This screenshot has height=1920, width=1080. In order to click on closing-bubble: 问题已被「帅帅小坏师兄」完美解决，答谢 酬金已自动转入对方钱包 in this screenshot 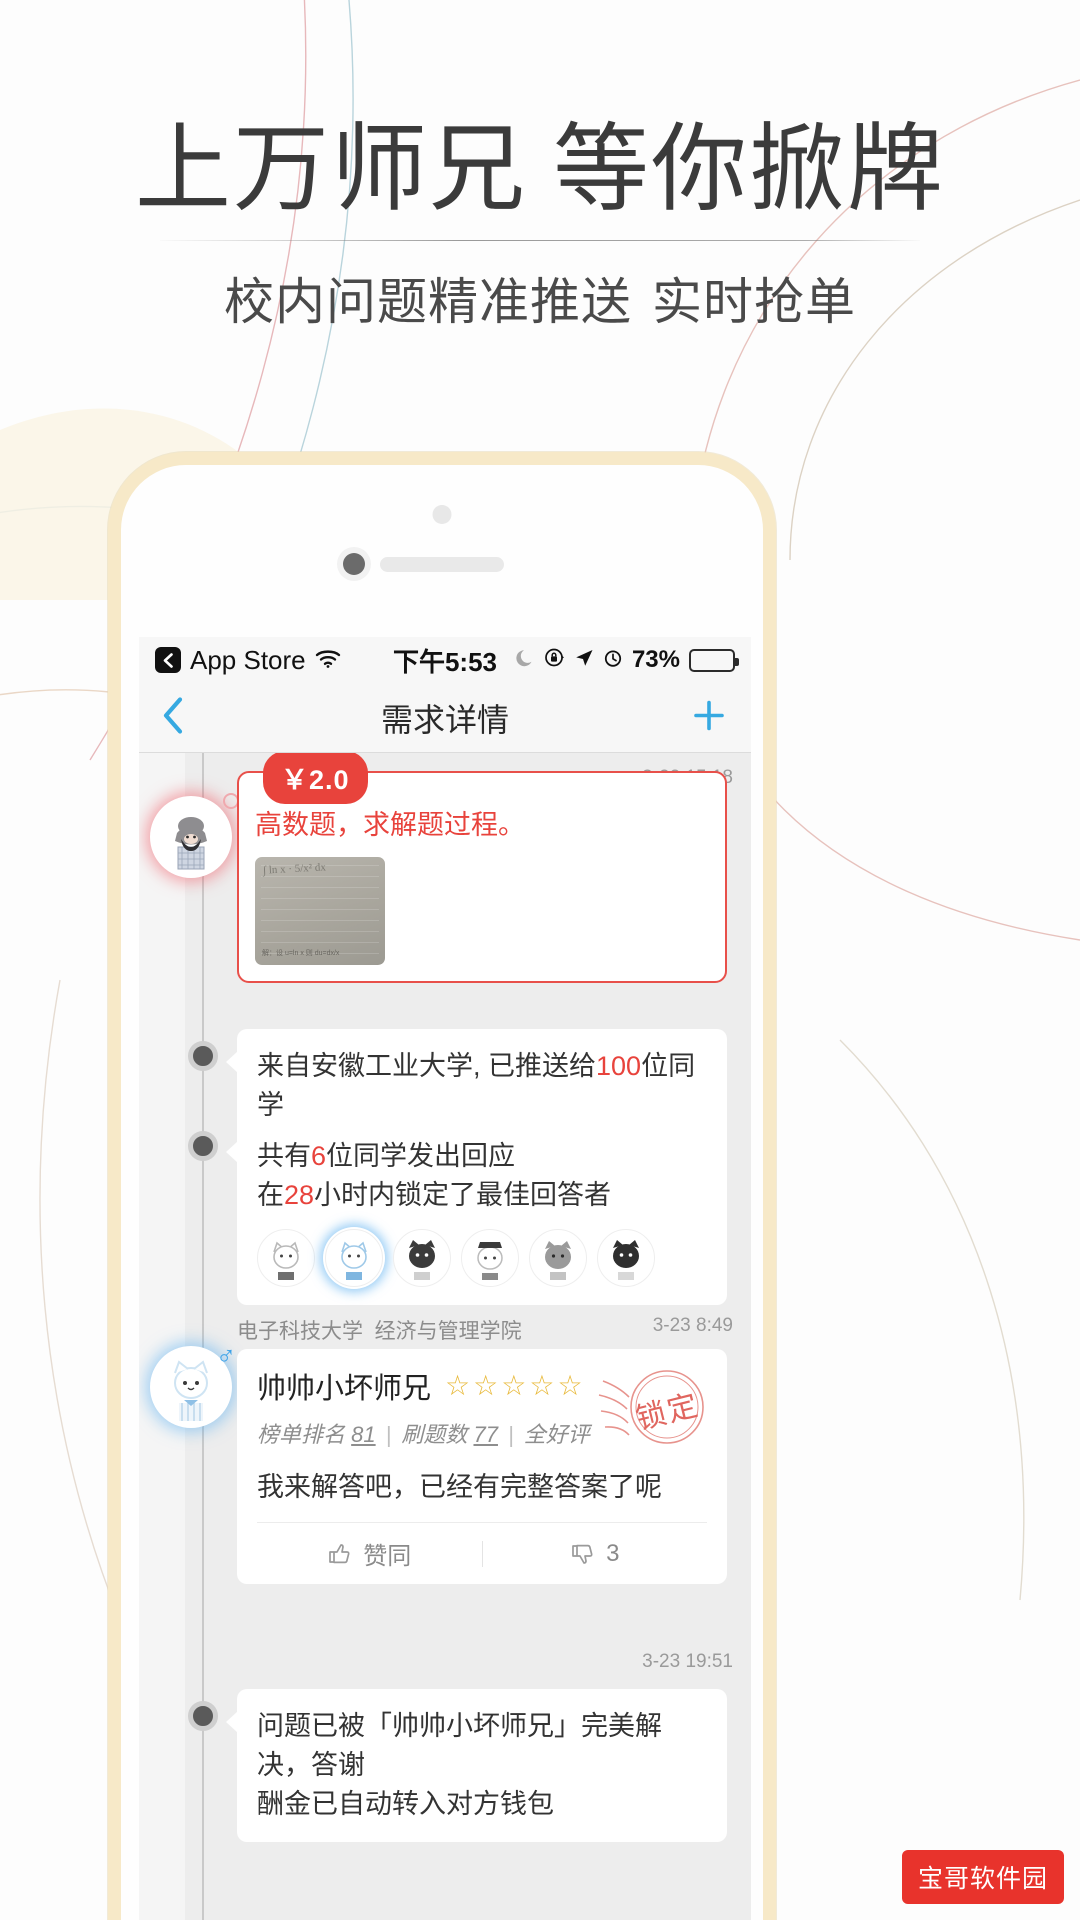, I will do `click(476, 1766)`.